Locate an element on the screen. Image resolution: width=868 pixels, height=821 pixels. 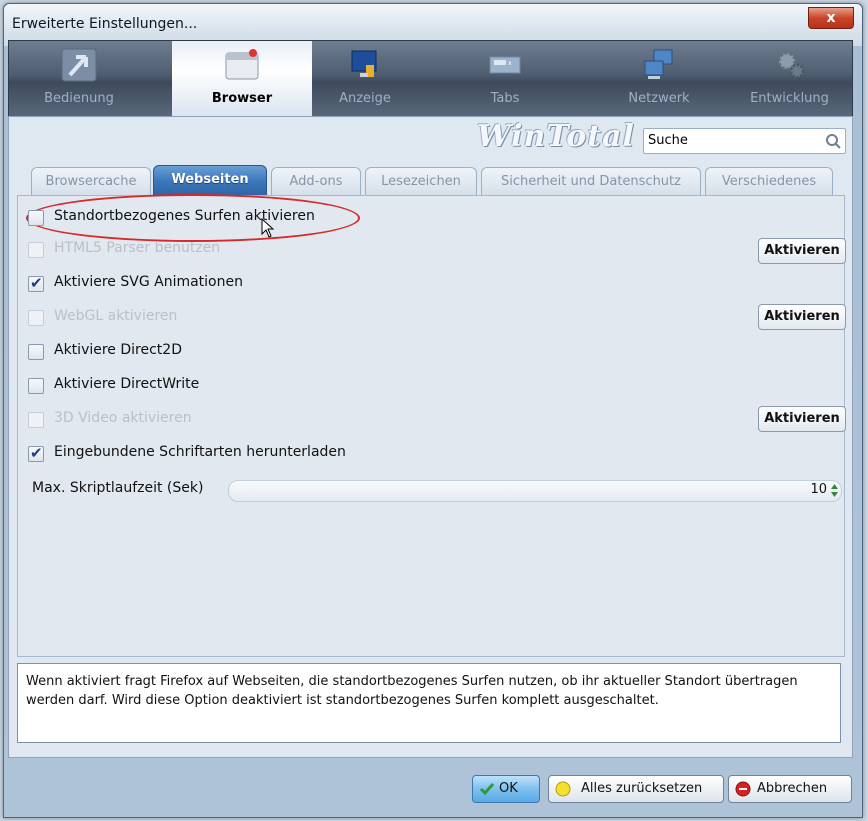
option-label: 3D Video aktivieren is located at coordinates (123, 418).